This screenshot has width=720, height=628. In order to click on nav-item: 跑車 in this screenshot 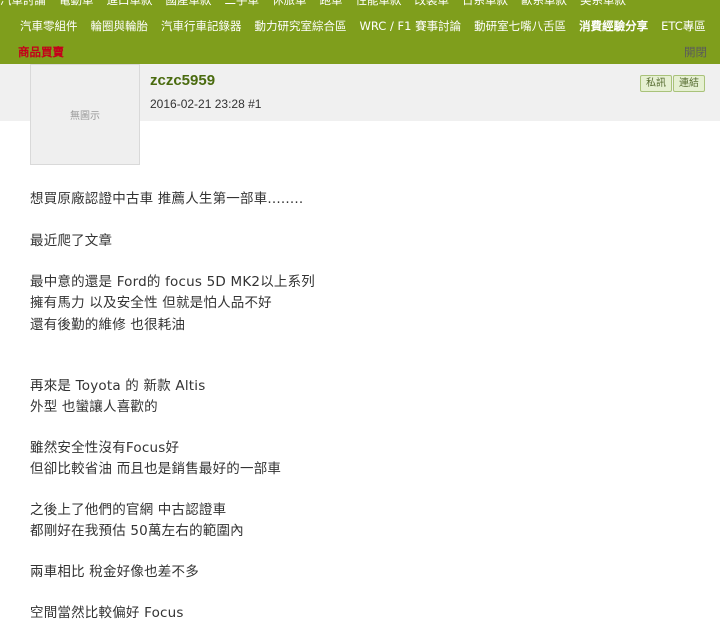, I will do `click(331, 4)`.